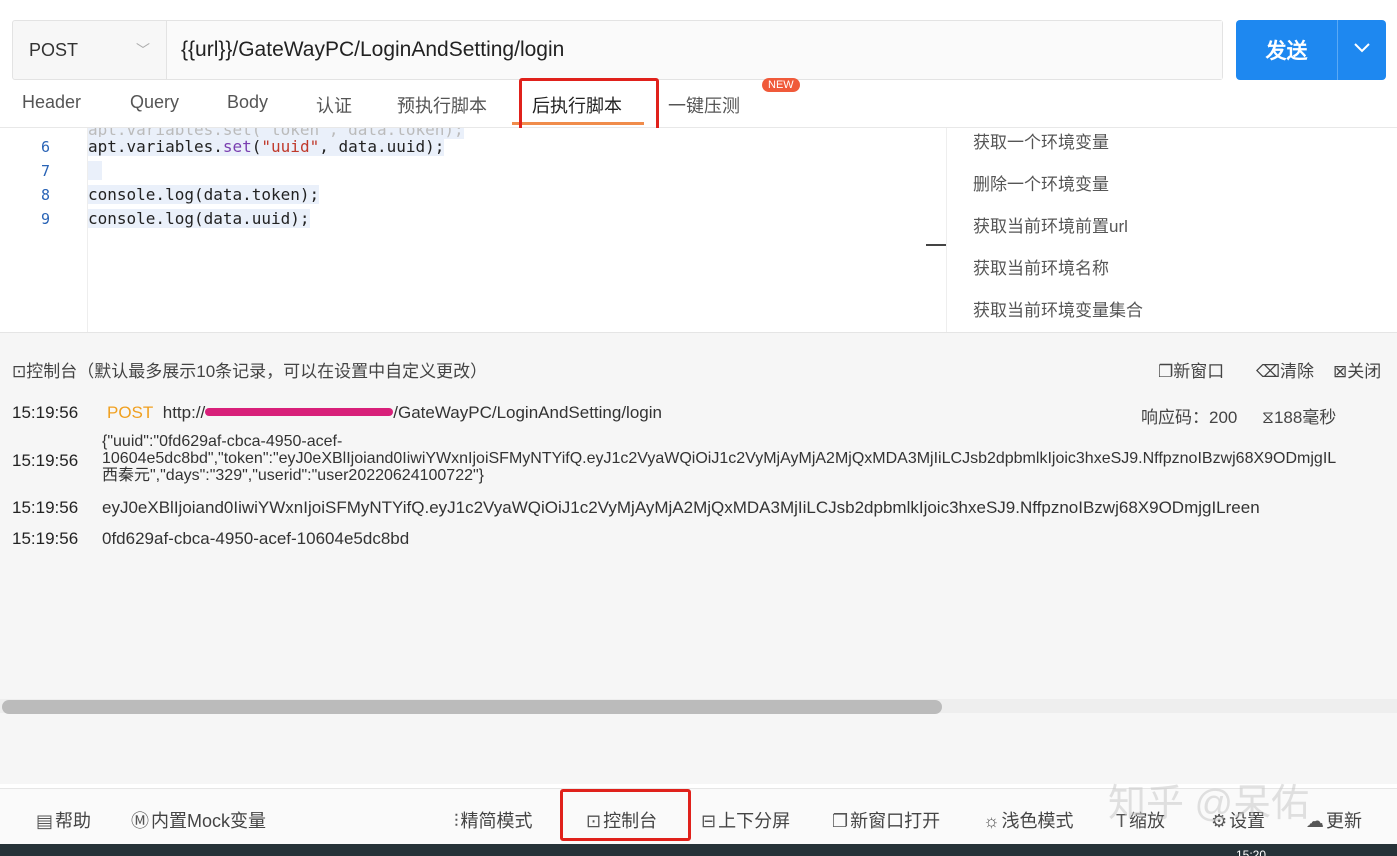 The height and width of the screenshot is (856, 1397). I want to click on code-line: apt.variables.set("uuid", data.uuid);, so click(266, 146).